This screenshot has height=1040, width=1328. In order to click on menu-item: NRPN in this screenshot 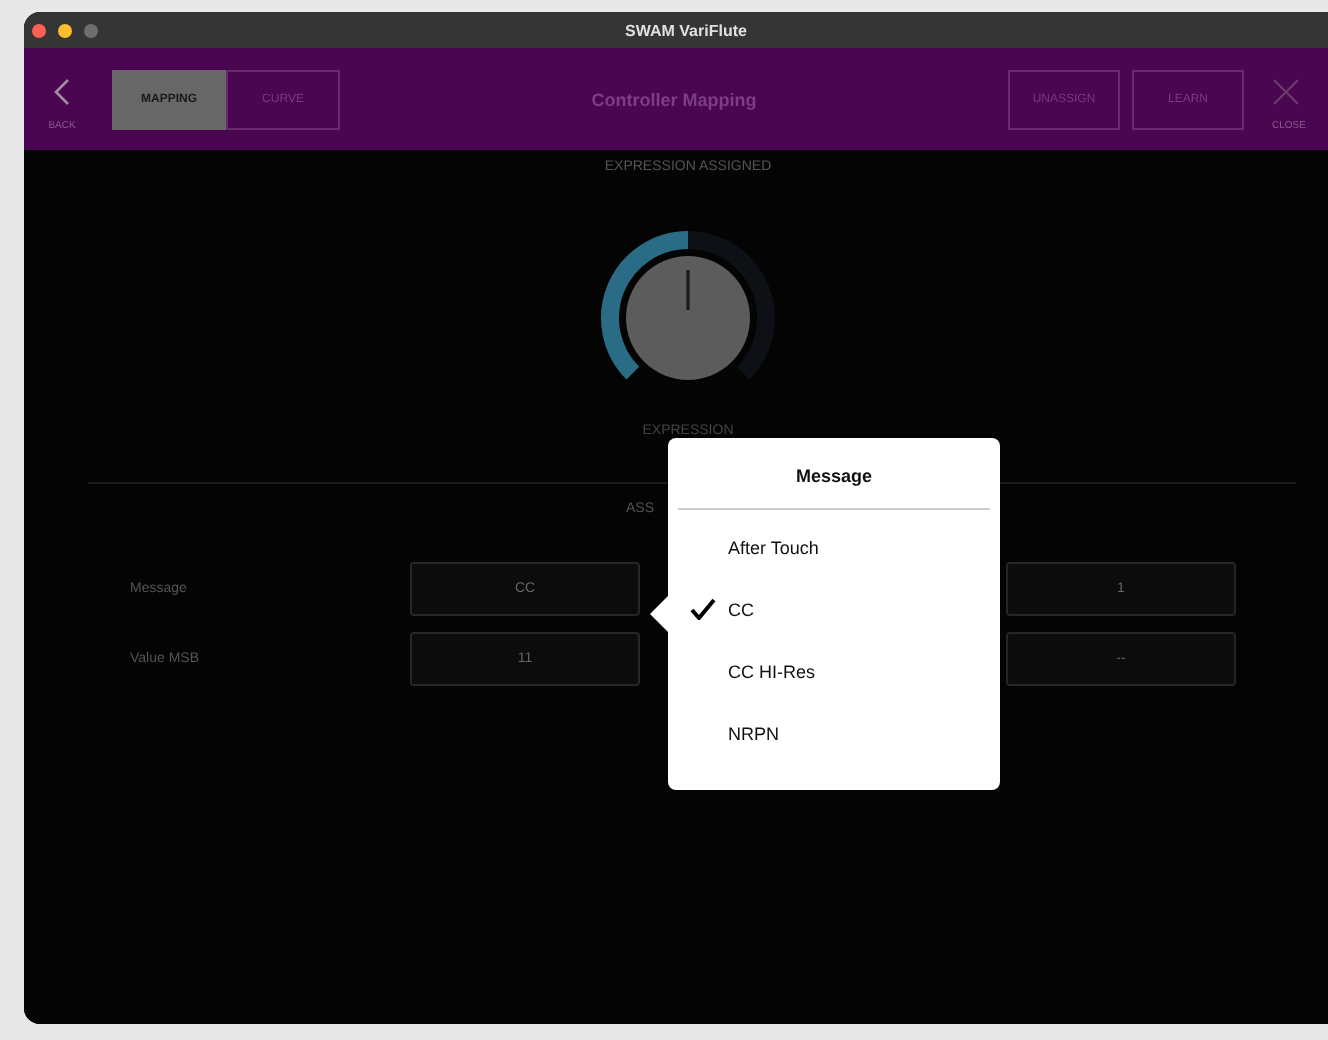, I will do `click(834, 733)`.